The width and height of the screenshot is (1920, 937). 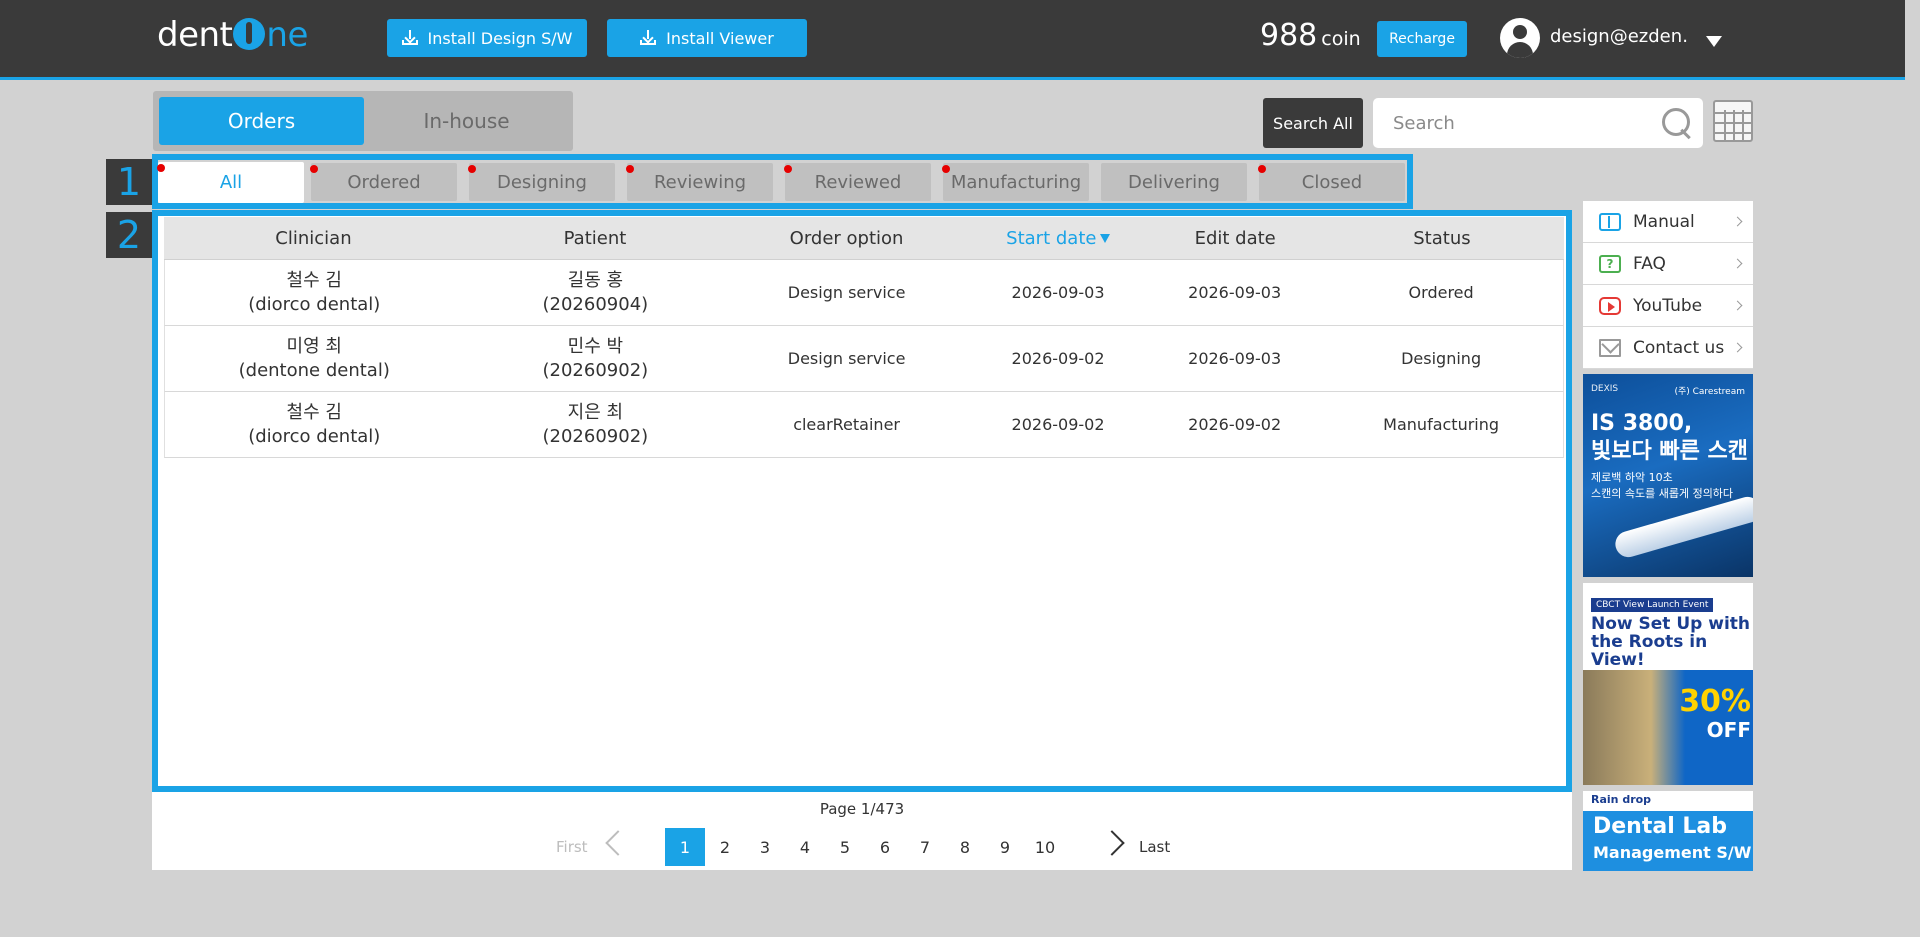 I want to click on ad-subtext-line: 스캔의 속도를 새롭게 정의하다, so click(x=1662, y=493).